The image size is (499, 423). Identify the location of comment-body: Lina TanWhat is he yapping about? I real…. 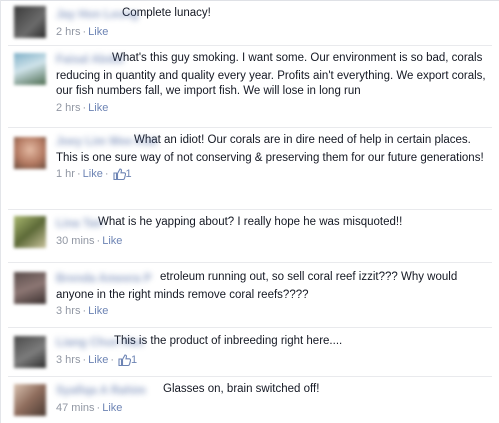
(272, 232).